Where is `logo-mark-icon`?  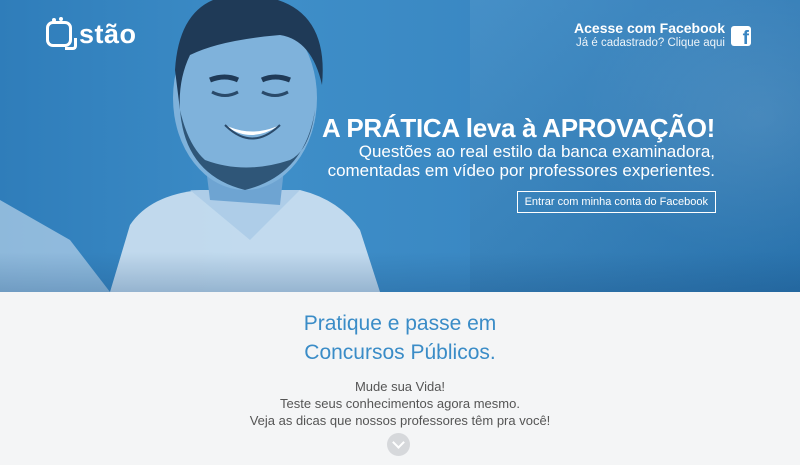 logo-mark-icon is located at coordinates (61, 33).